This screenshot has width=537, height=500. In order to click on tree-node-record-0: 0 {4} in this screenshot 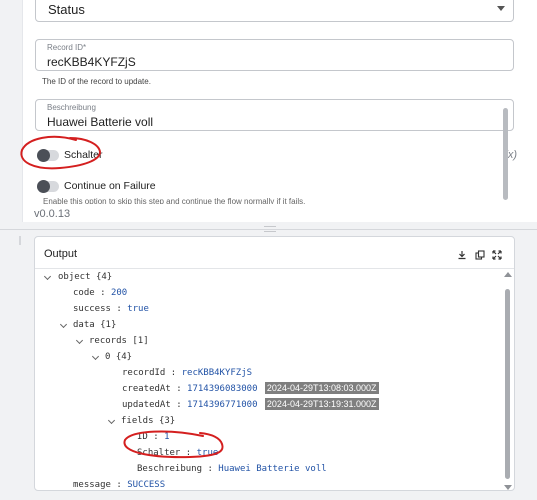, I will do `click(111, 357)`.